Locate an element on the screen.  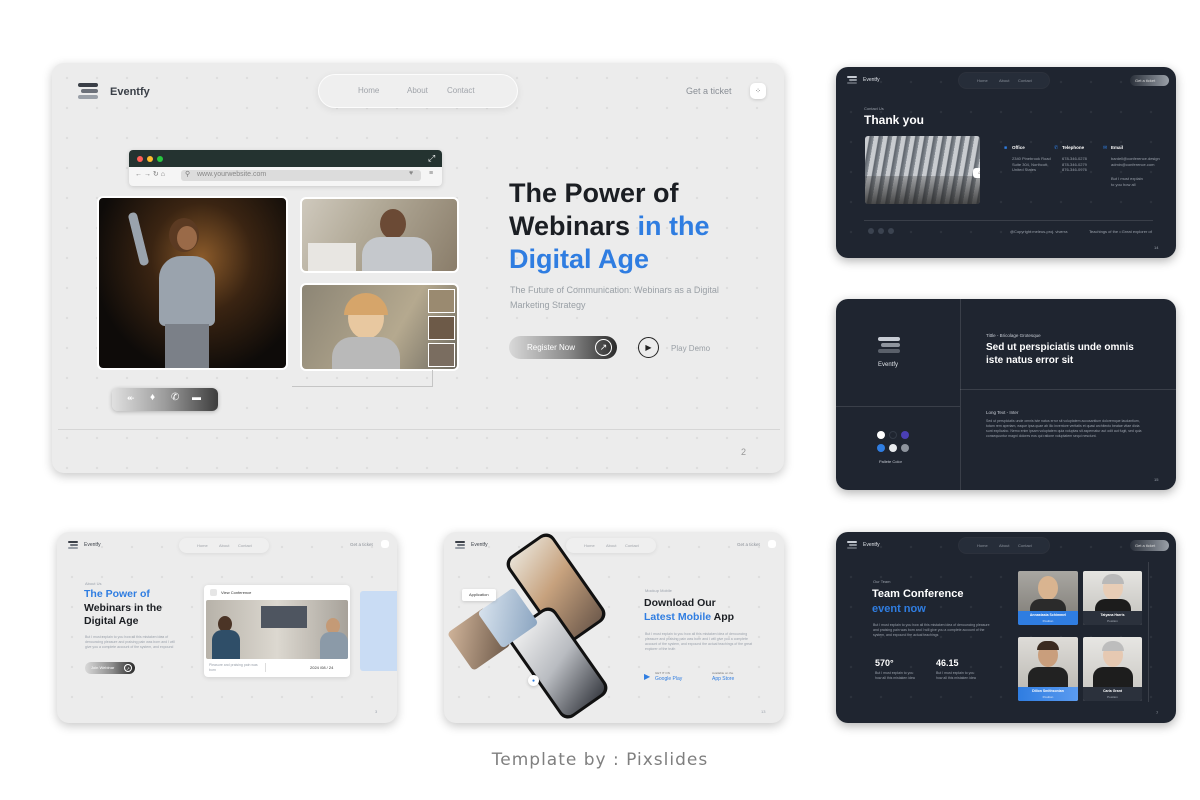
man-laptop-photo is located at coordinates (379, 235).